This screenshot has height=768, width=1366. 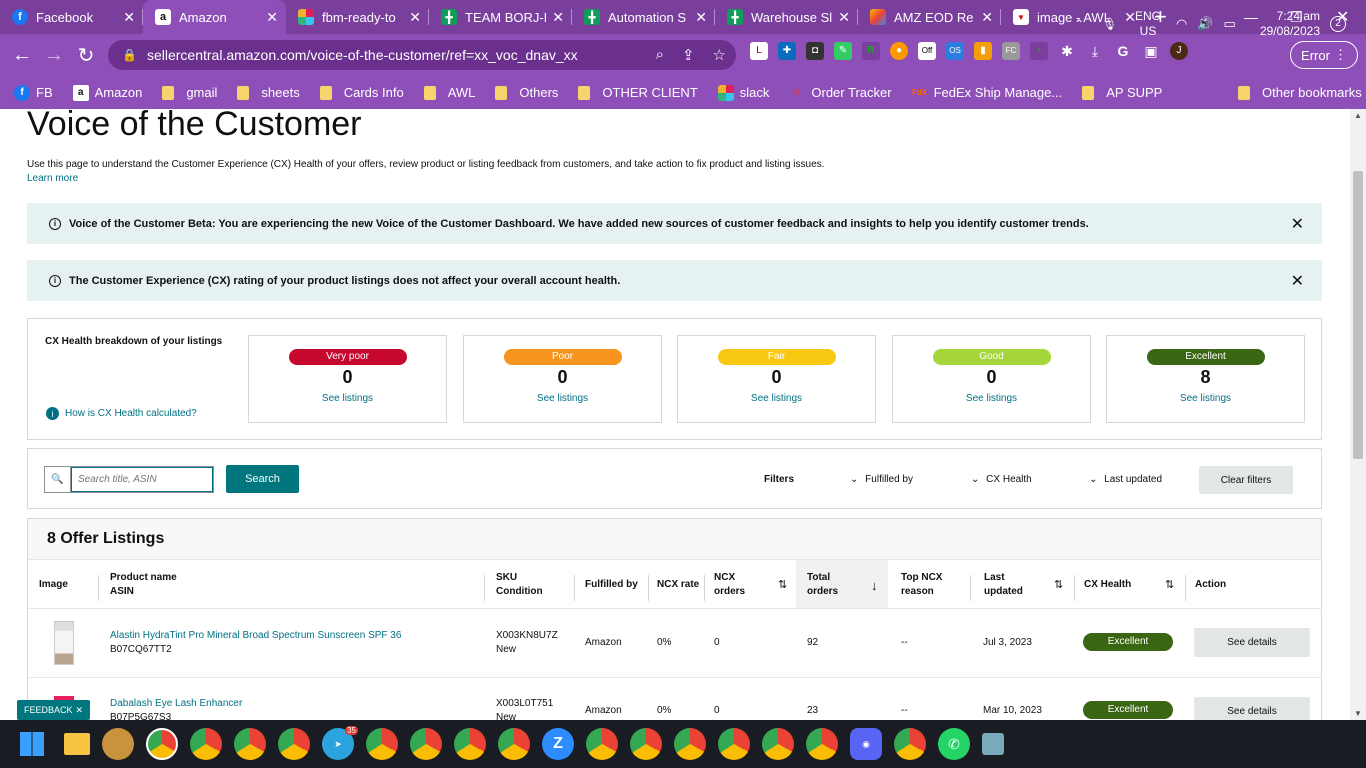 What do you see at coordinates (268, 92) in the screenshot?
I see `bookmark-sheets: sheets` at bounding box center [268, 92].